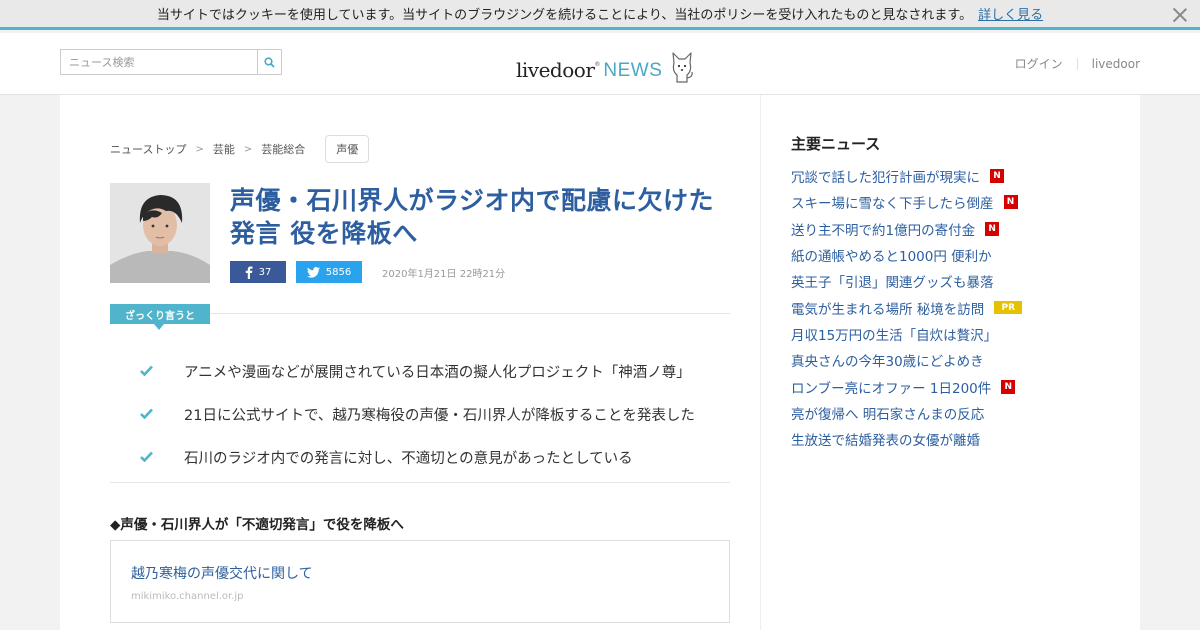 Image resolution: width=1200 pixels, height=630 pixels. What do you see at coordinates (444, 274) in the screenshot?
I see `article-date: 2020年1月21日 22時21分` at bounding box center [444, 274].